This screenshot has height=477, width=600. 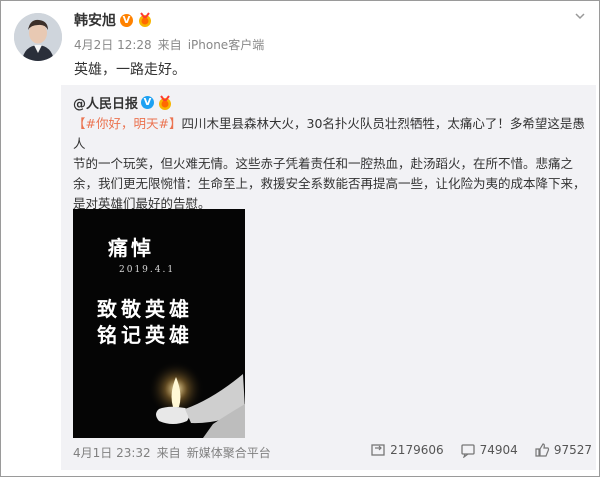 What do you see at coordinates (112, 453) in the screenshot?
I see `repost-time: 4月1日 23:32` at bounding box center [112, 453].